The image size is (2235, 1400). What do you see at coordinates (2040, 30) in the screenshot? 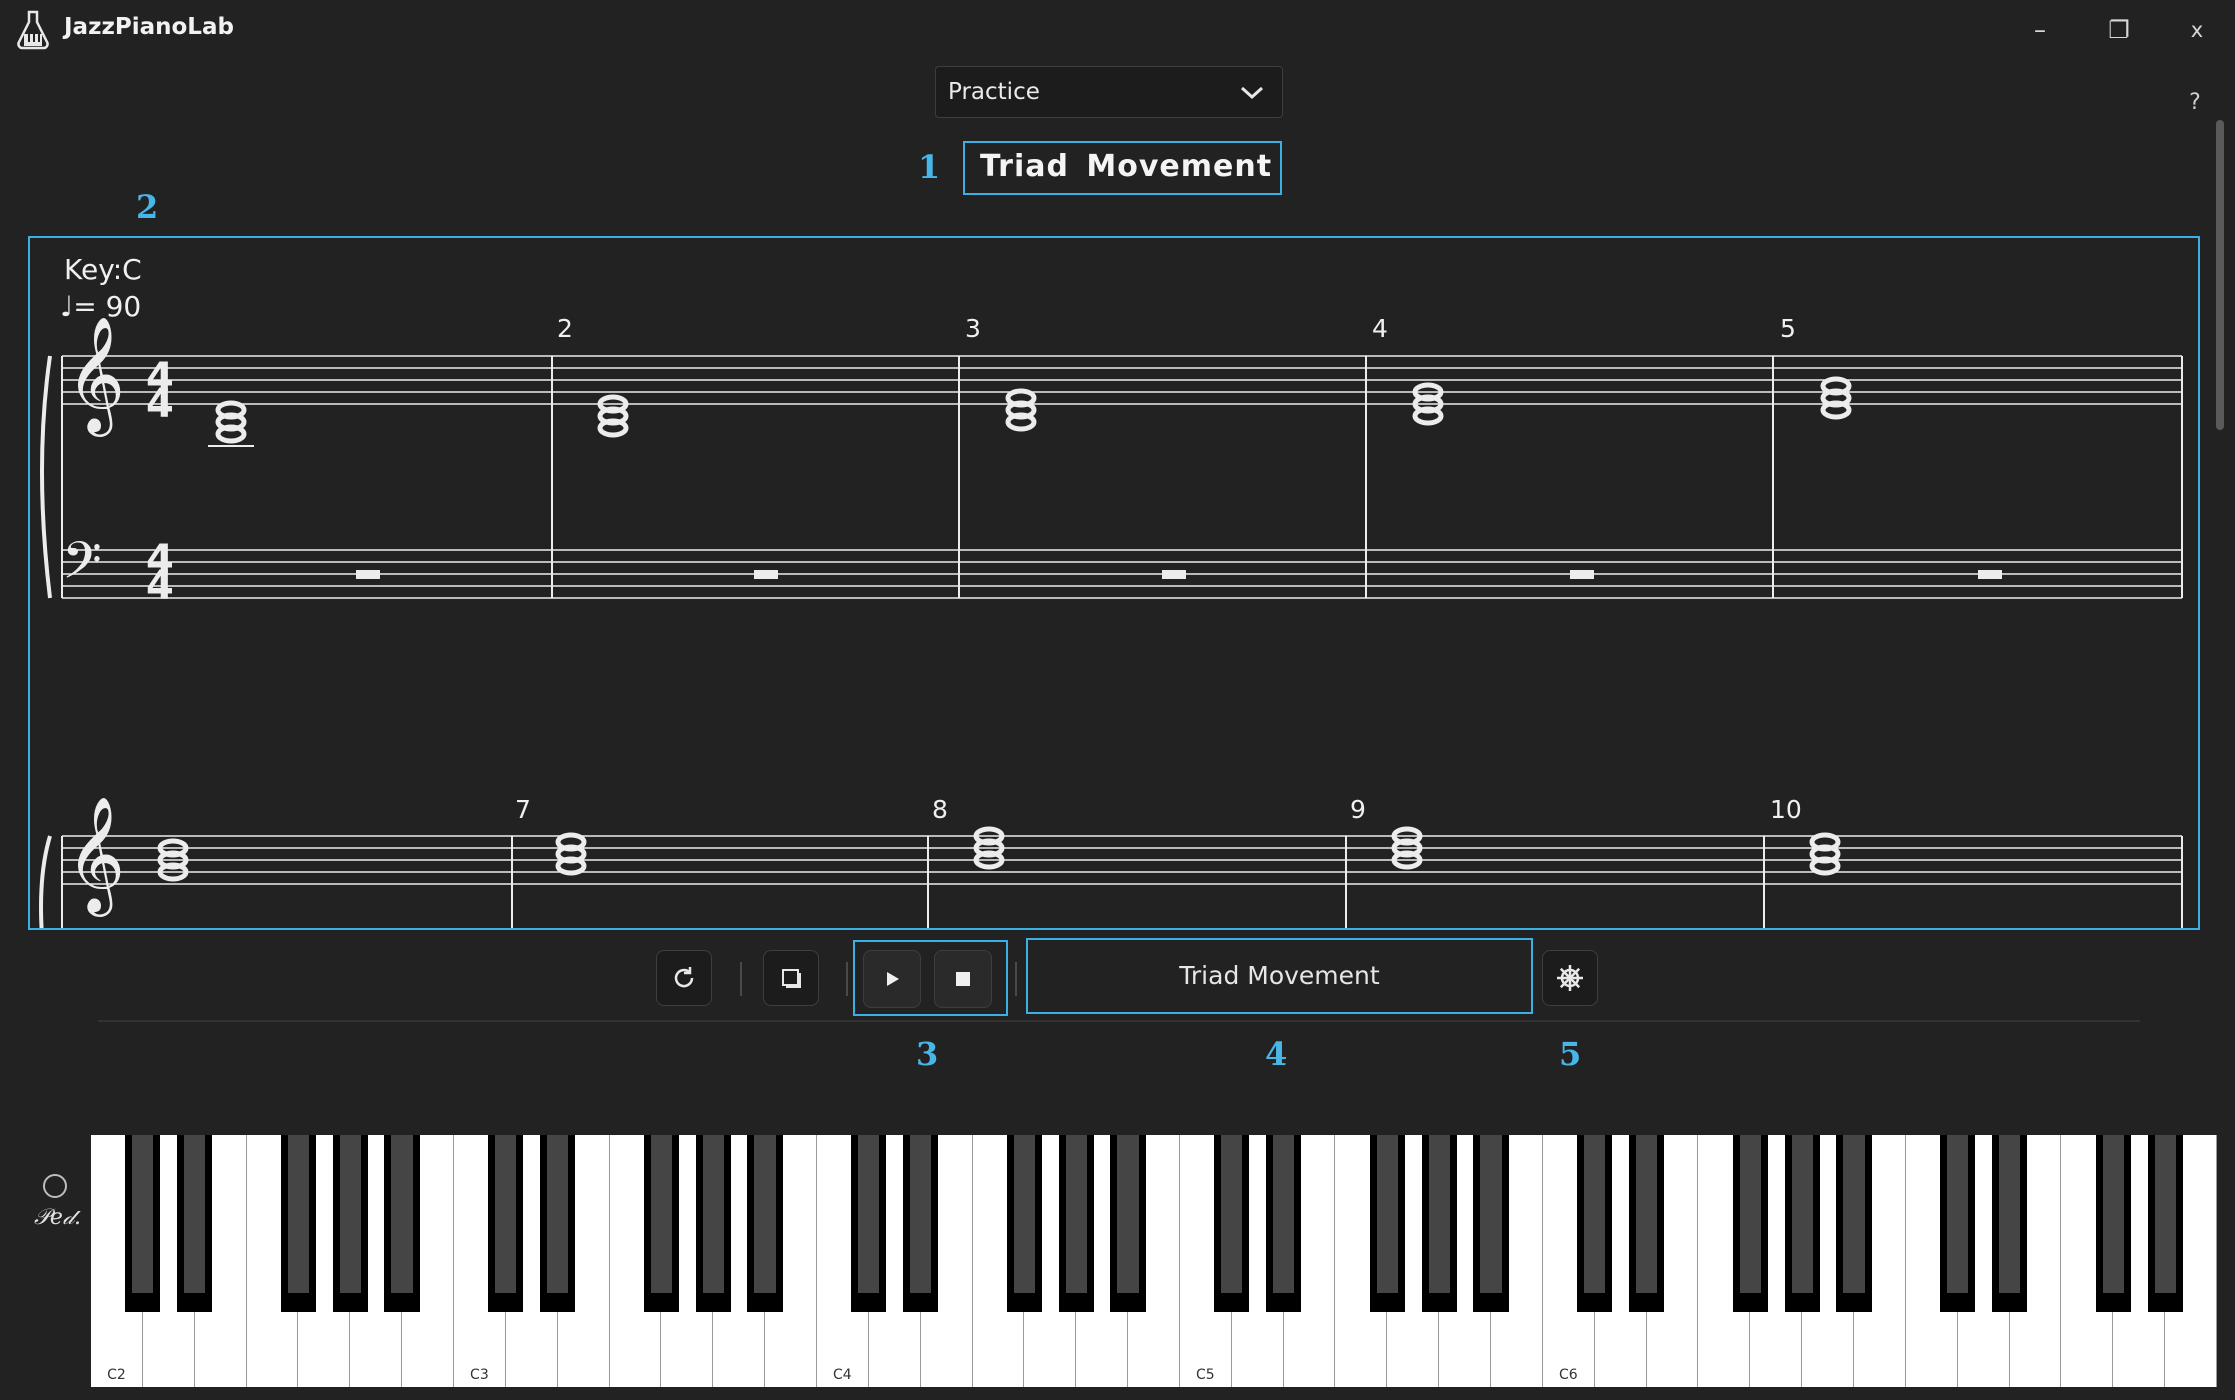
I see `minimize-button: –` at bounding box center [2040, 30].